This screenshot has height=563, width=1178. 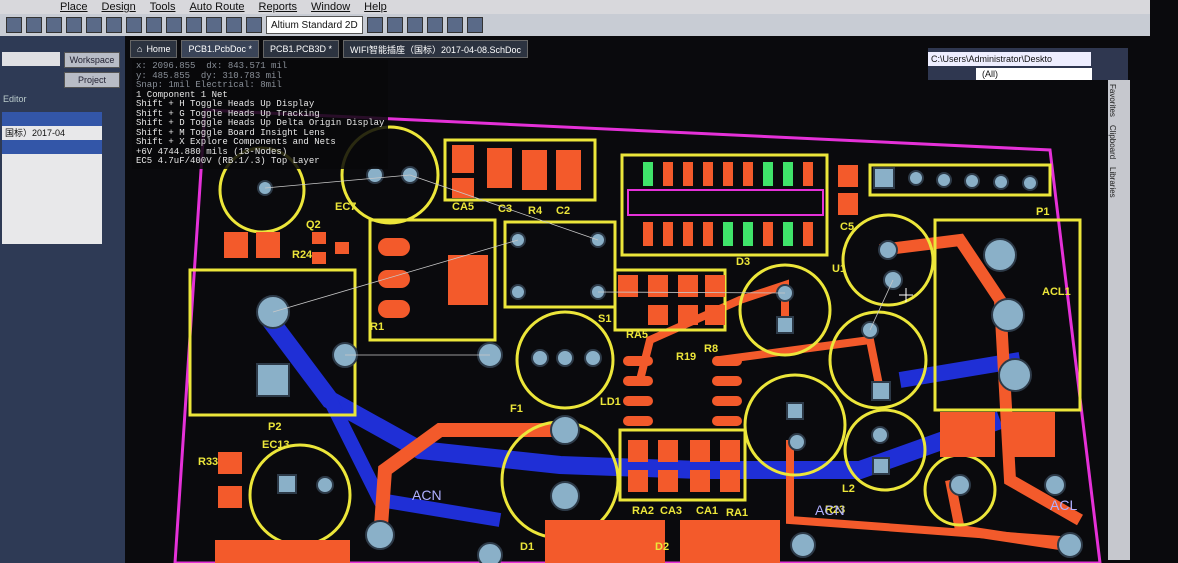 What do you see at coordinates (848, 489) in the screenshot?
I see `designator: L2` at bounding box center [848, 489].